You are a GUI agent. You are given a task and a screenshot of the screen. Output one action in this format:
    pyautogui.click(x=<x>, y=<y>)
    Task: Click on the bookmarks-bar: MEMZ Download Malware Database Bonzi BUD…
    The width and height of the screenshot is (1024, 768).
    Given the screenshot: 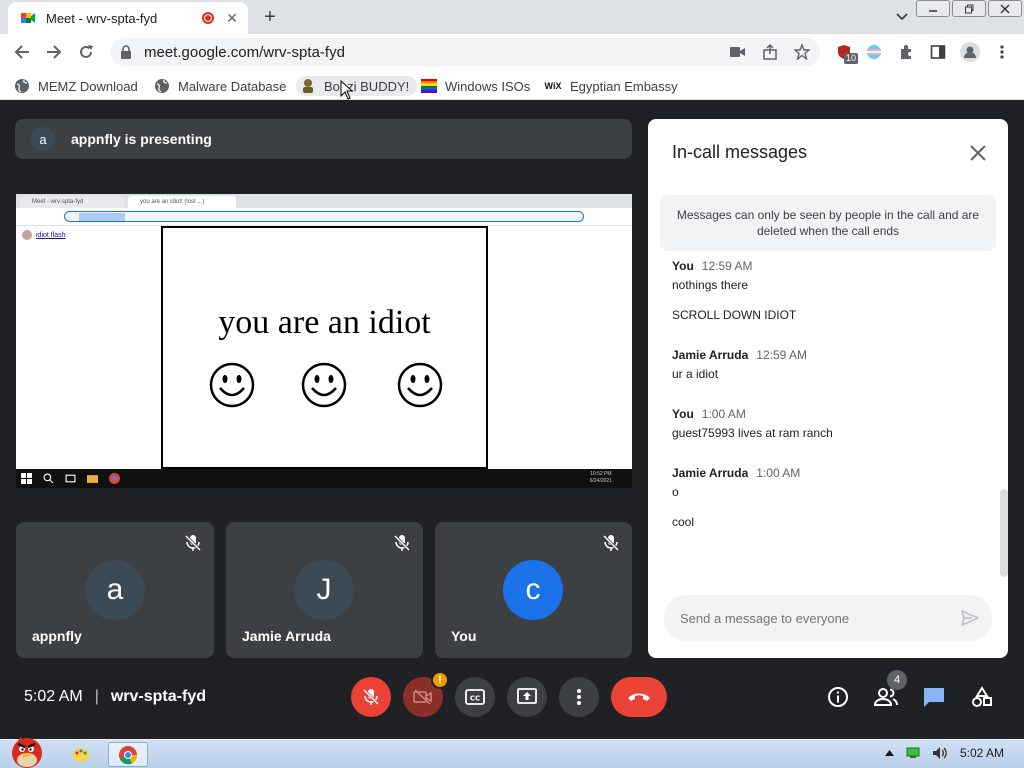 What is the action you would take?
    pyautogui.click(x=512, y=85)
    